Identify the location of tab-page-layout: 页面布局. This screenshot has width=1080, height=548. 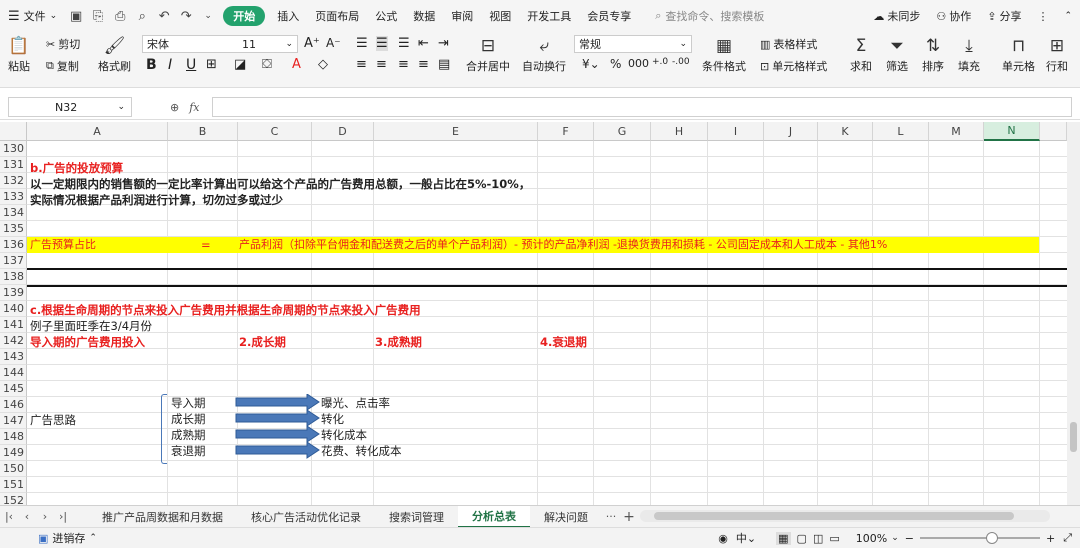
(337, 16).